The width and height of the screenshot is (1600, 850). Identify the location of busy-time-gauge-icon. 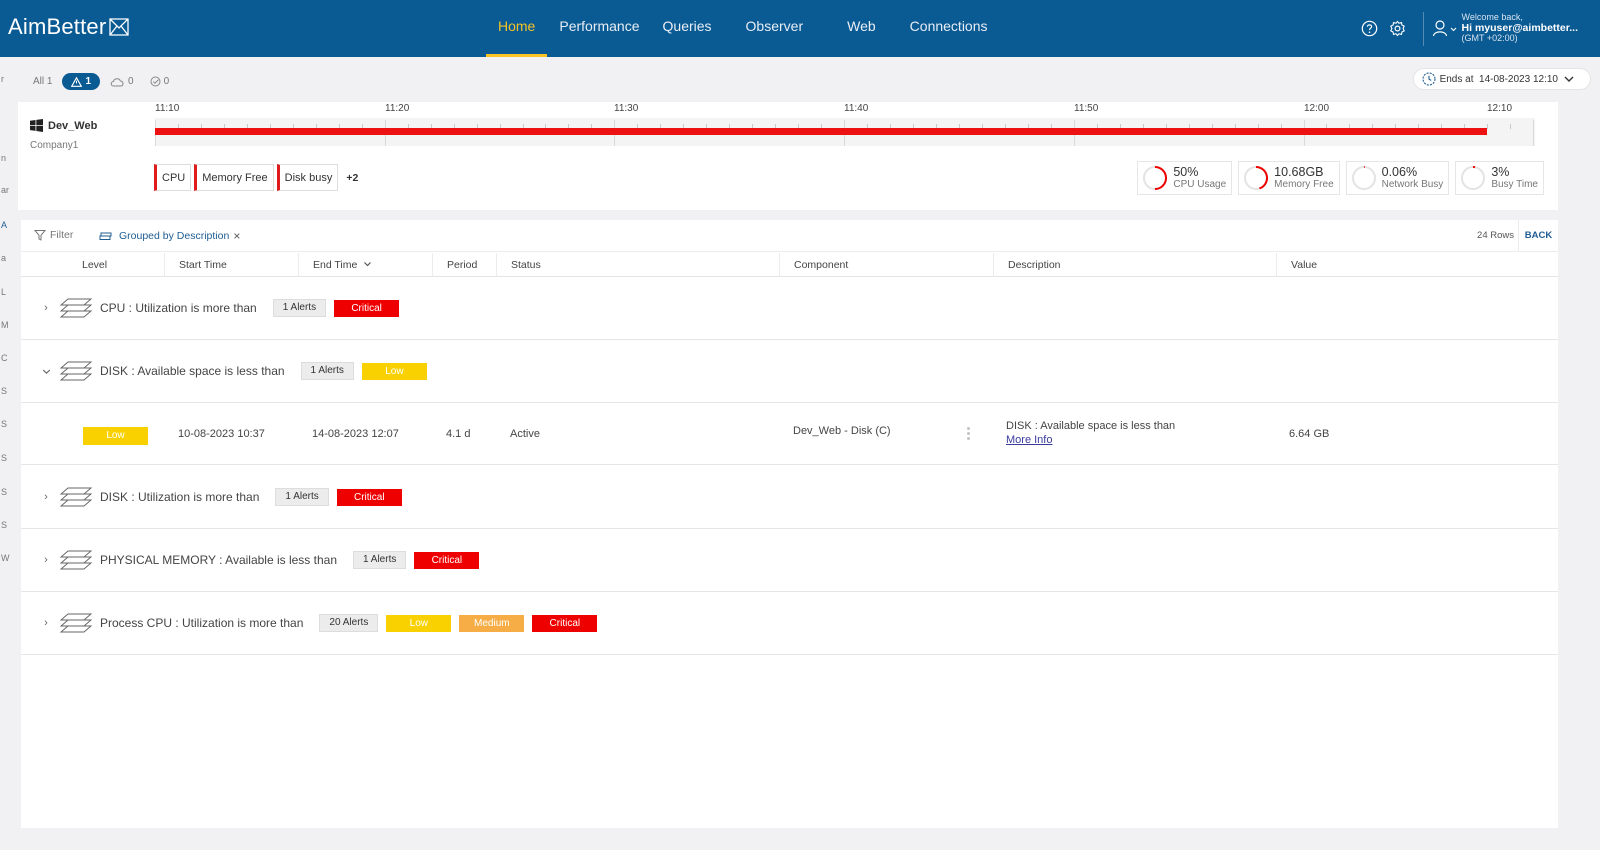
(1473, 178).